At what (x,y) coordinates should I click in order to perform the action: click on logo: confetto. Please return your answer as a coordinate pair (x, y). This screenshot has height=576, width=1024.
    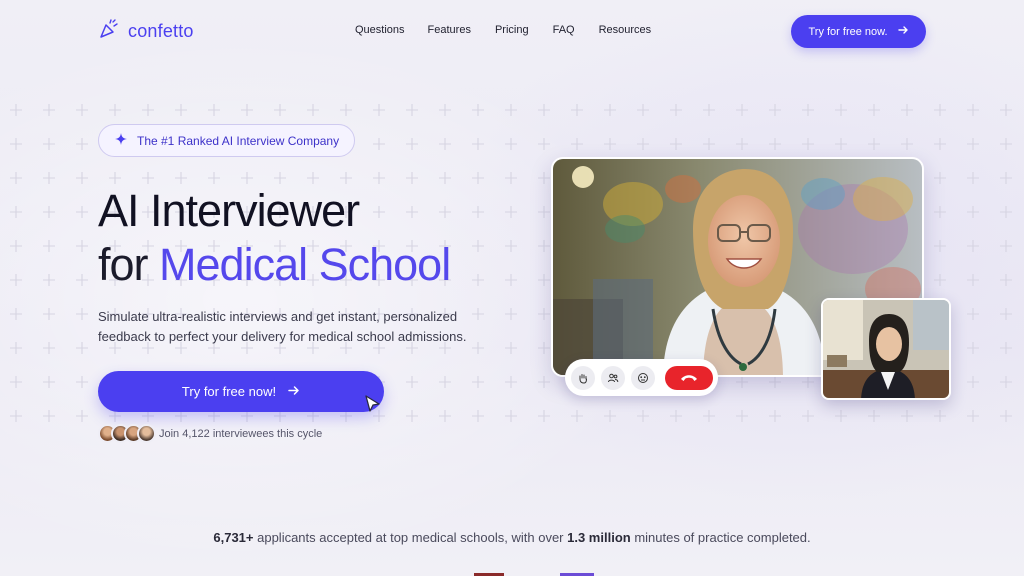
    Looking at the image, I should click on (146, 31).